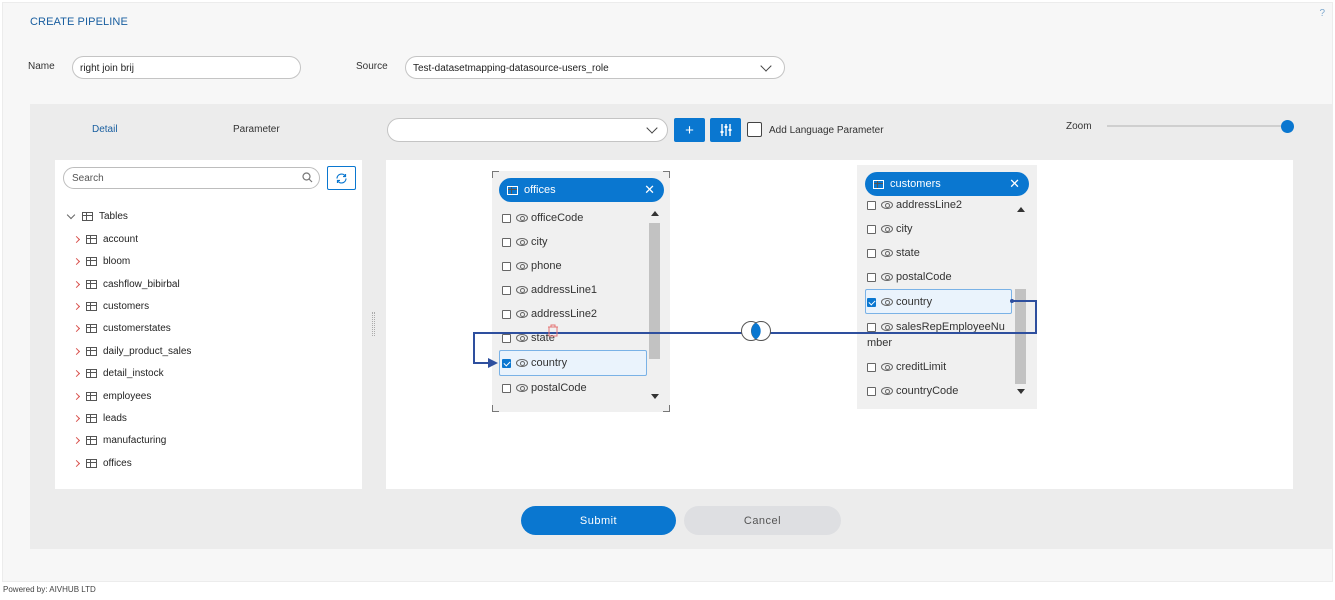  I want to click on add-language-parameter-checkbox, so click(754, 129).